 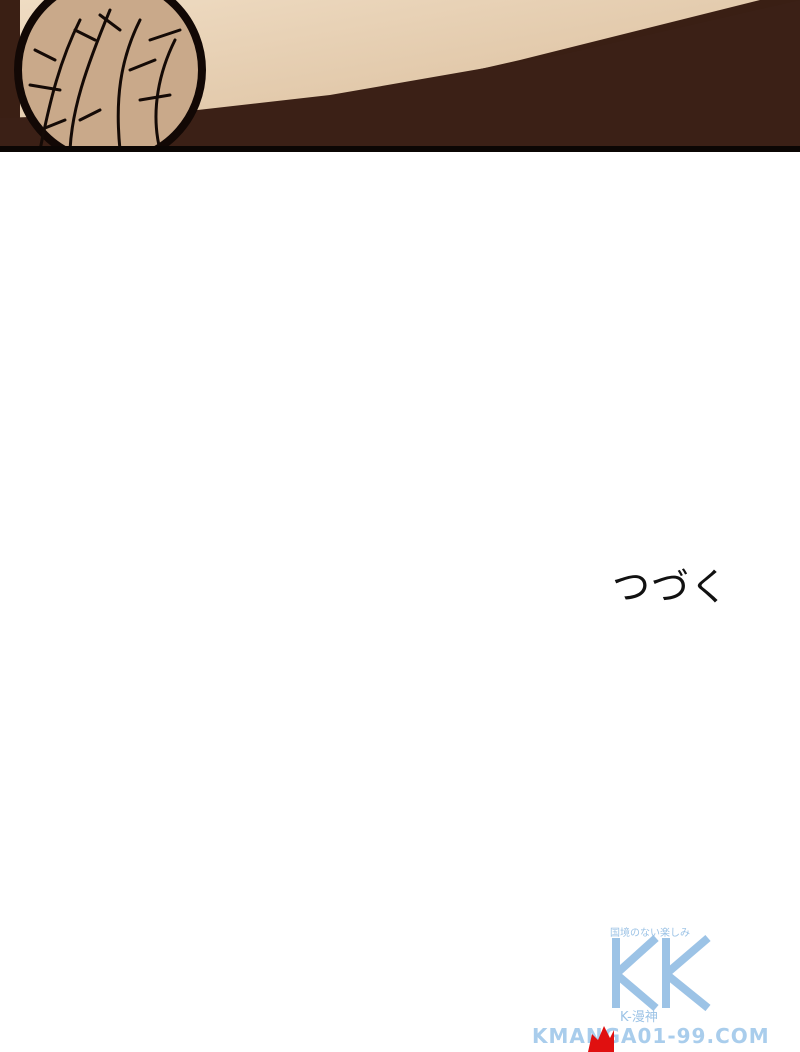 I want to click on watermark-subtitle: K-漫神, so click(x=639, y=1017).